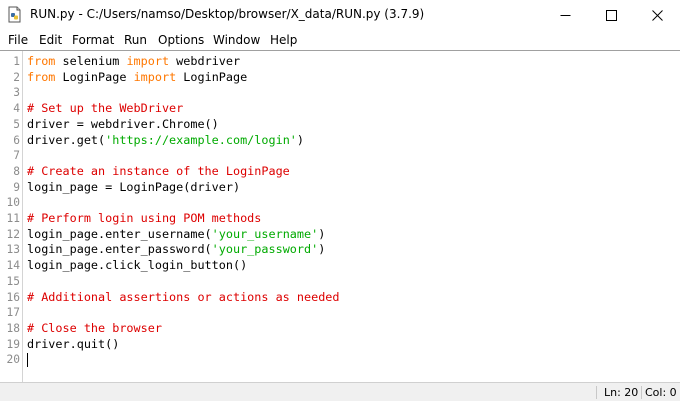  I want to click on maximize-button, so click(611, 15).